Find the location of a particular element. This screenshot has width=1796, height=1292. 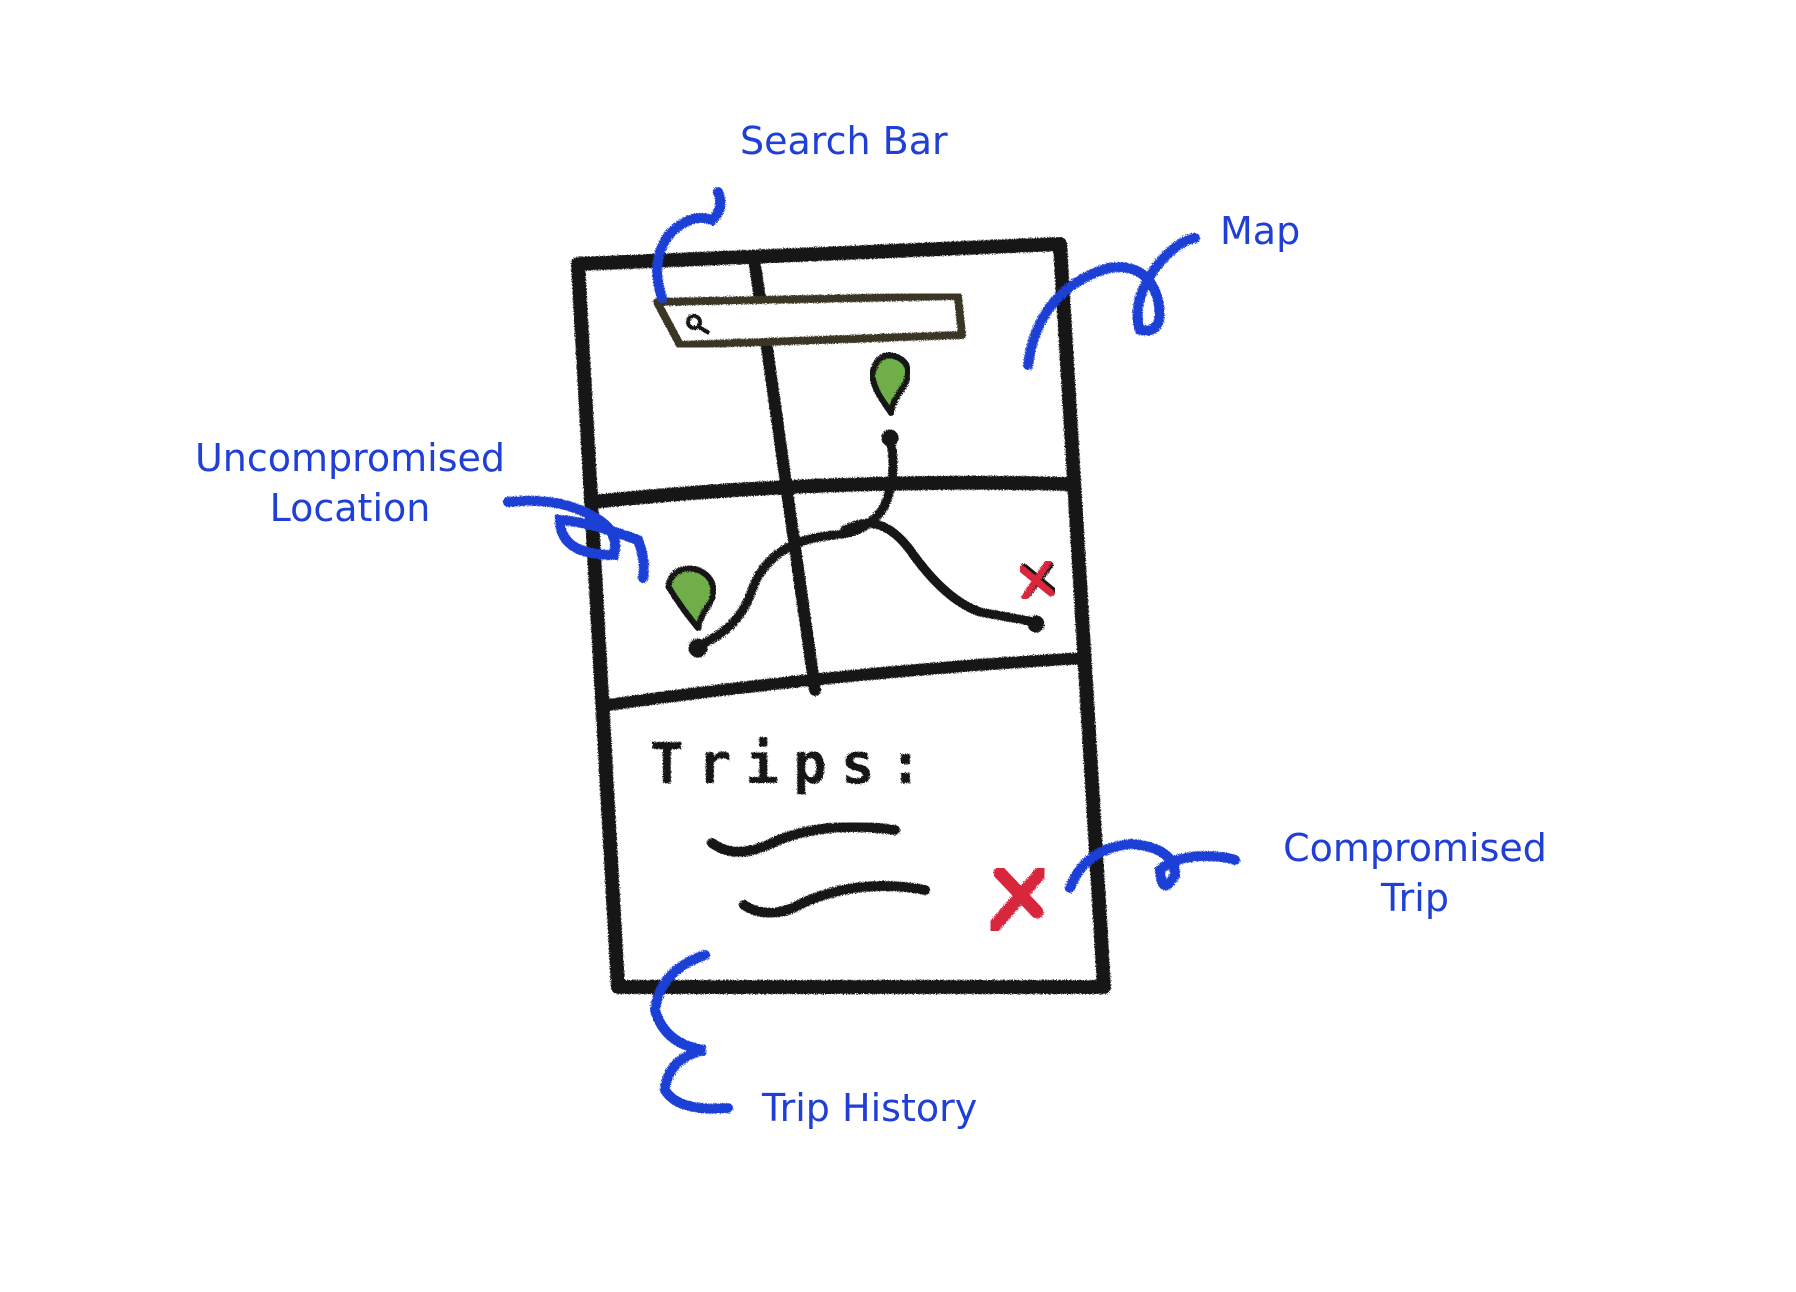

route-dot-left is located at coordinates (698, 648).